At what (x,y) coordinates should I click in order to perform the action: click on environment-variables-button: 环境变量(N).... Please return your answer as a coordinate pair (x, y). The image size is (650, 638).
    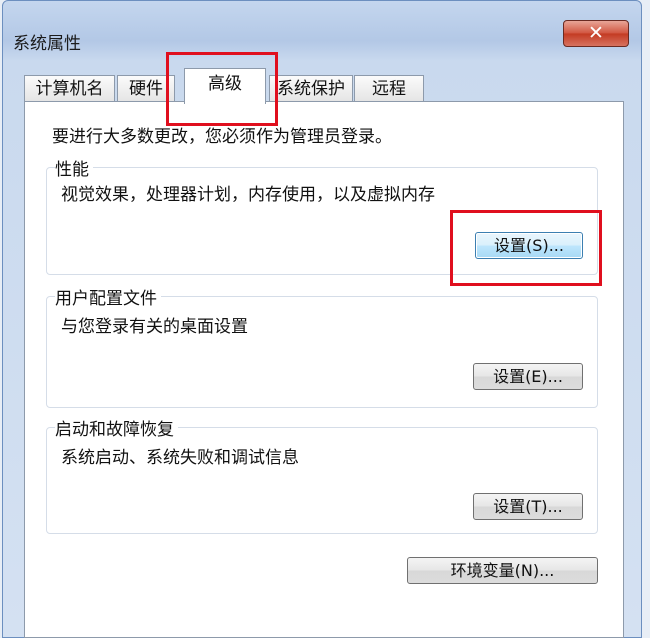
    Looking at the image, I should click on (502, 570).